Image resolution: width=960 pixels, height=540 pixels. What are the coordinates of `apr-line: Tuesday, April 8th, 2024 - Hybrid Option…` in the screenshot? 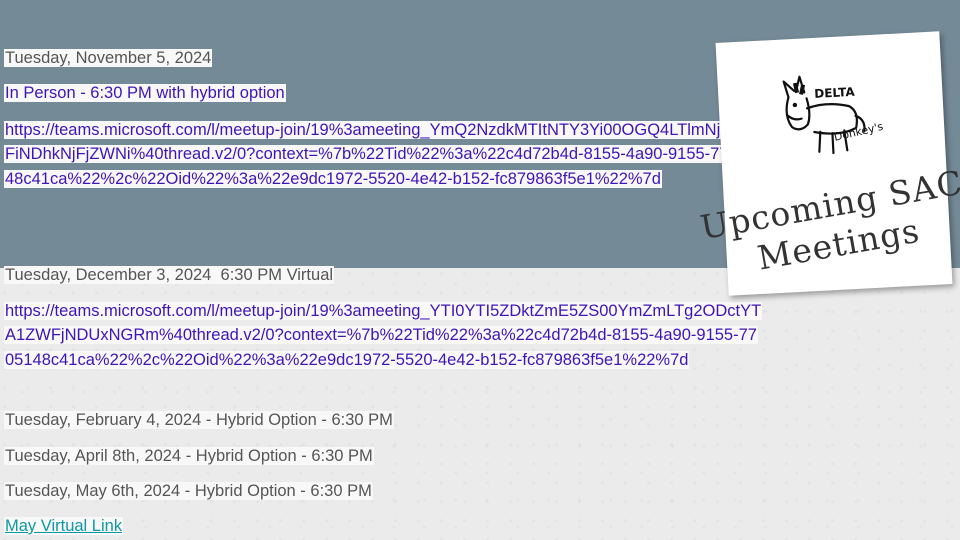 It's located at (189, 456).